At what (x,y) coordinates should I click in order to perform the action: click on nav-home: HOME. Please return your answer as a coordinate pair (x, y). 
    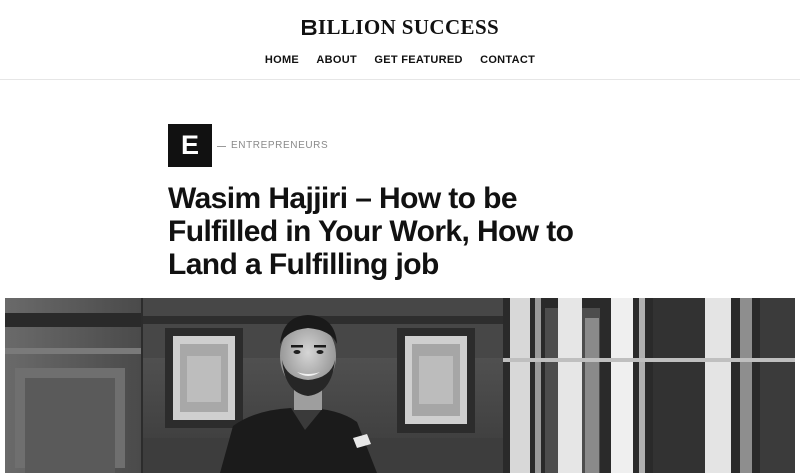
    Looking at the image, I should click on (282, 60).